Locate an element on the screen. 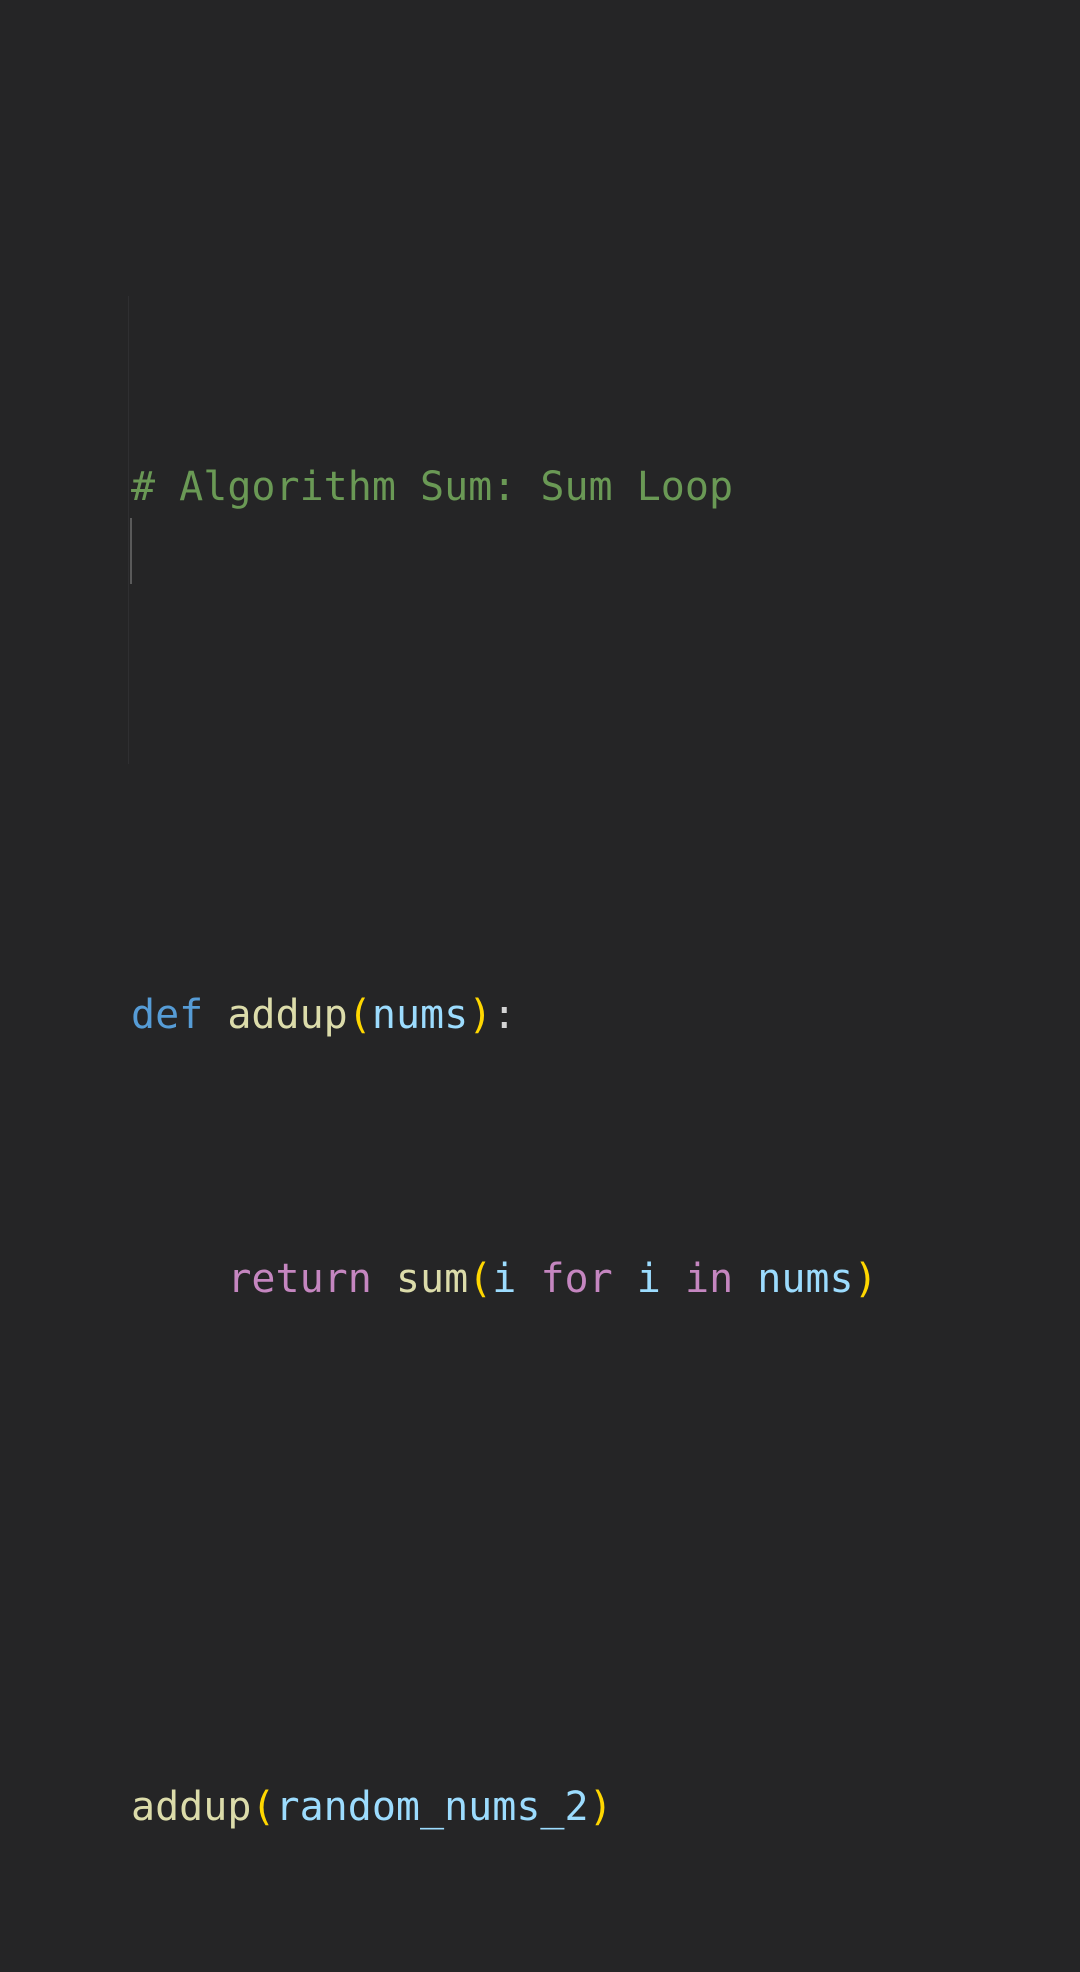 The image size is (1080, 1972). code-line-4: return sum(i for i in nums) is located at coordinates (504, 1279).